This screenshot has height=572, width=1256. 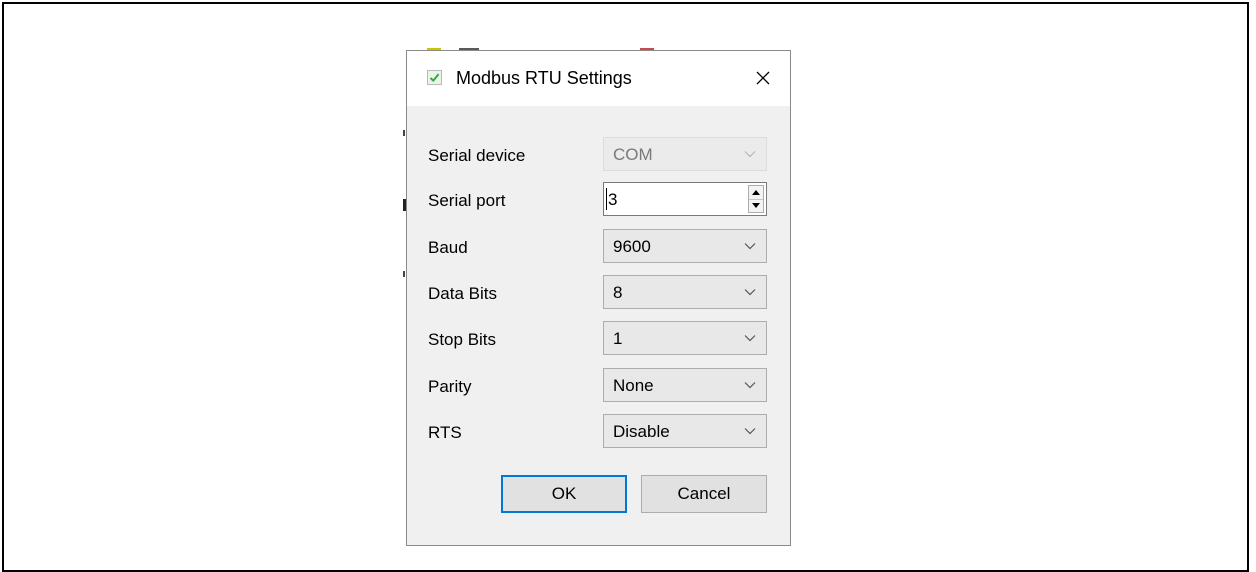 I want to click on text-caret, so click(x=606, y=199).